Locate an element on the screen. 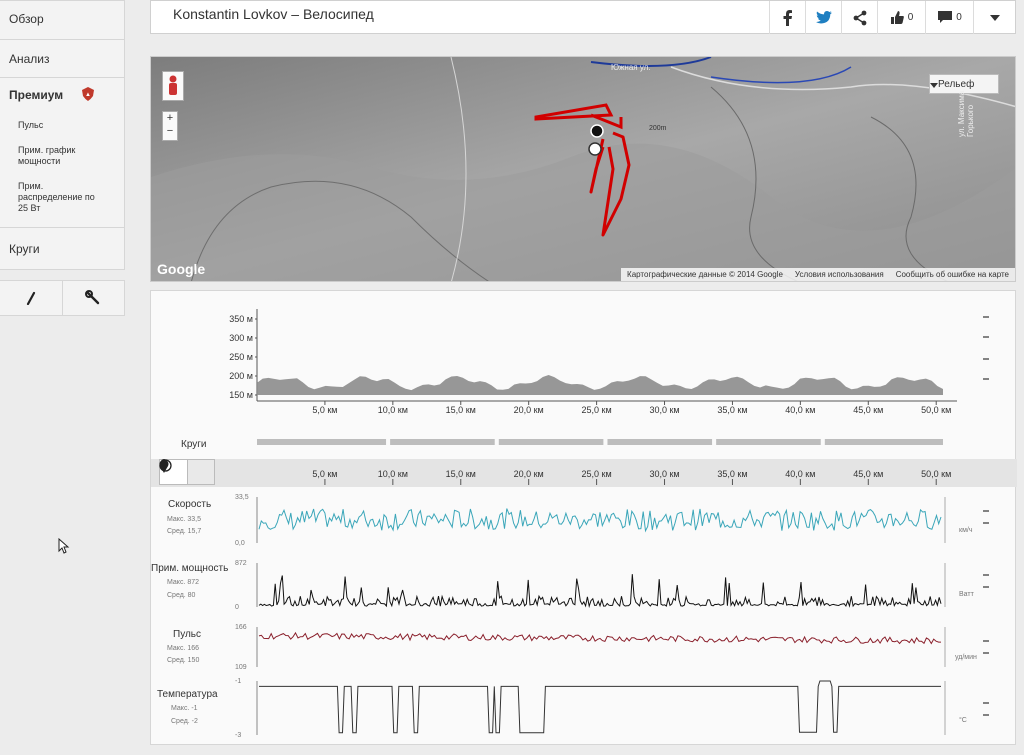 This screenshot has width=1024, height=755. comment-count: 0 is located at coordinates (959, 17).